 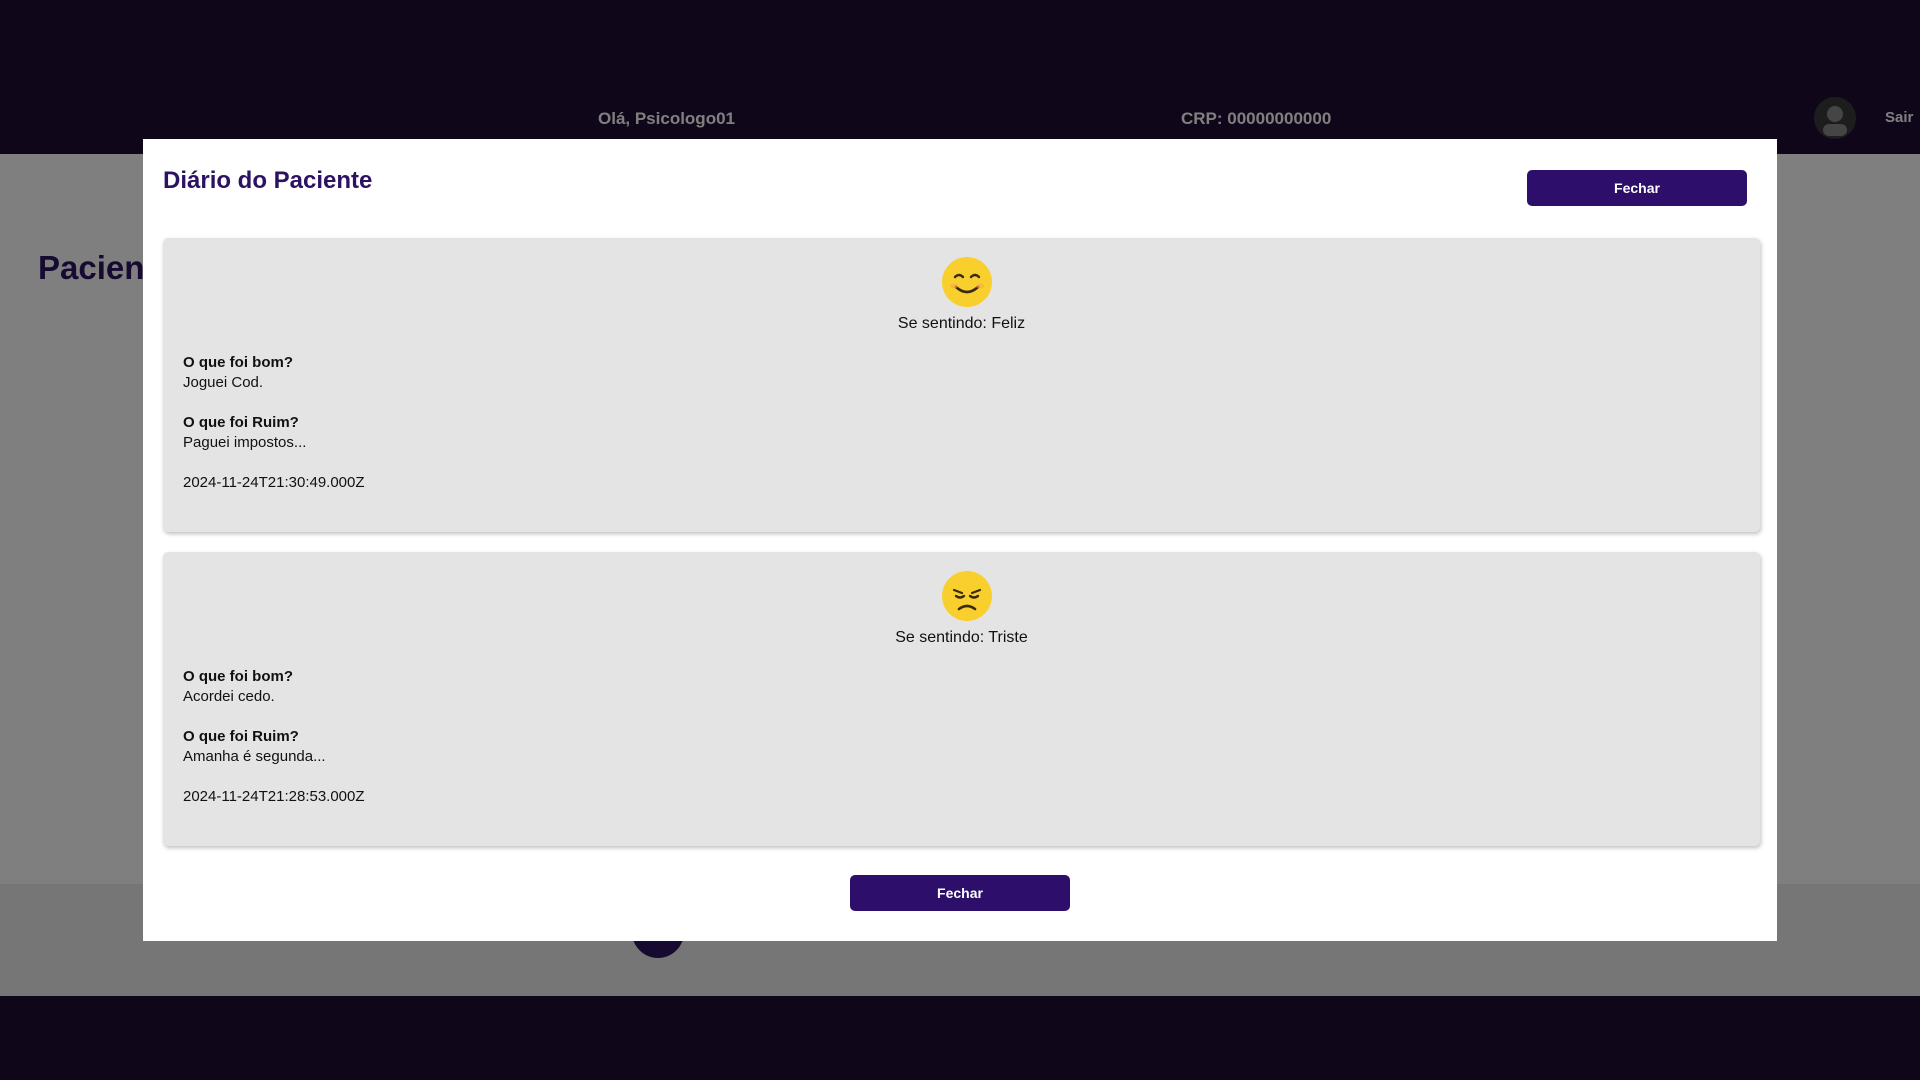 I want to click on smiling-face-icon, so click(x=967, y=282).